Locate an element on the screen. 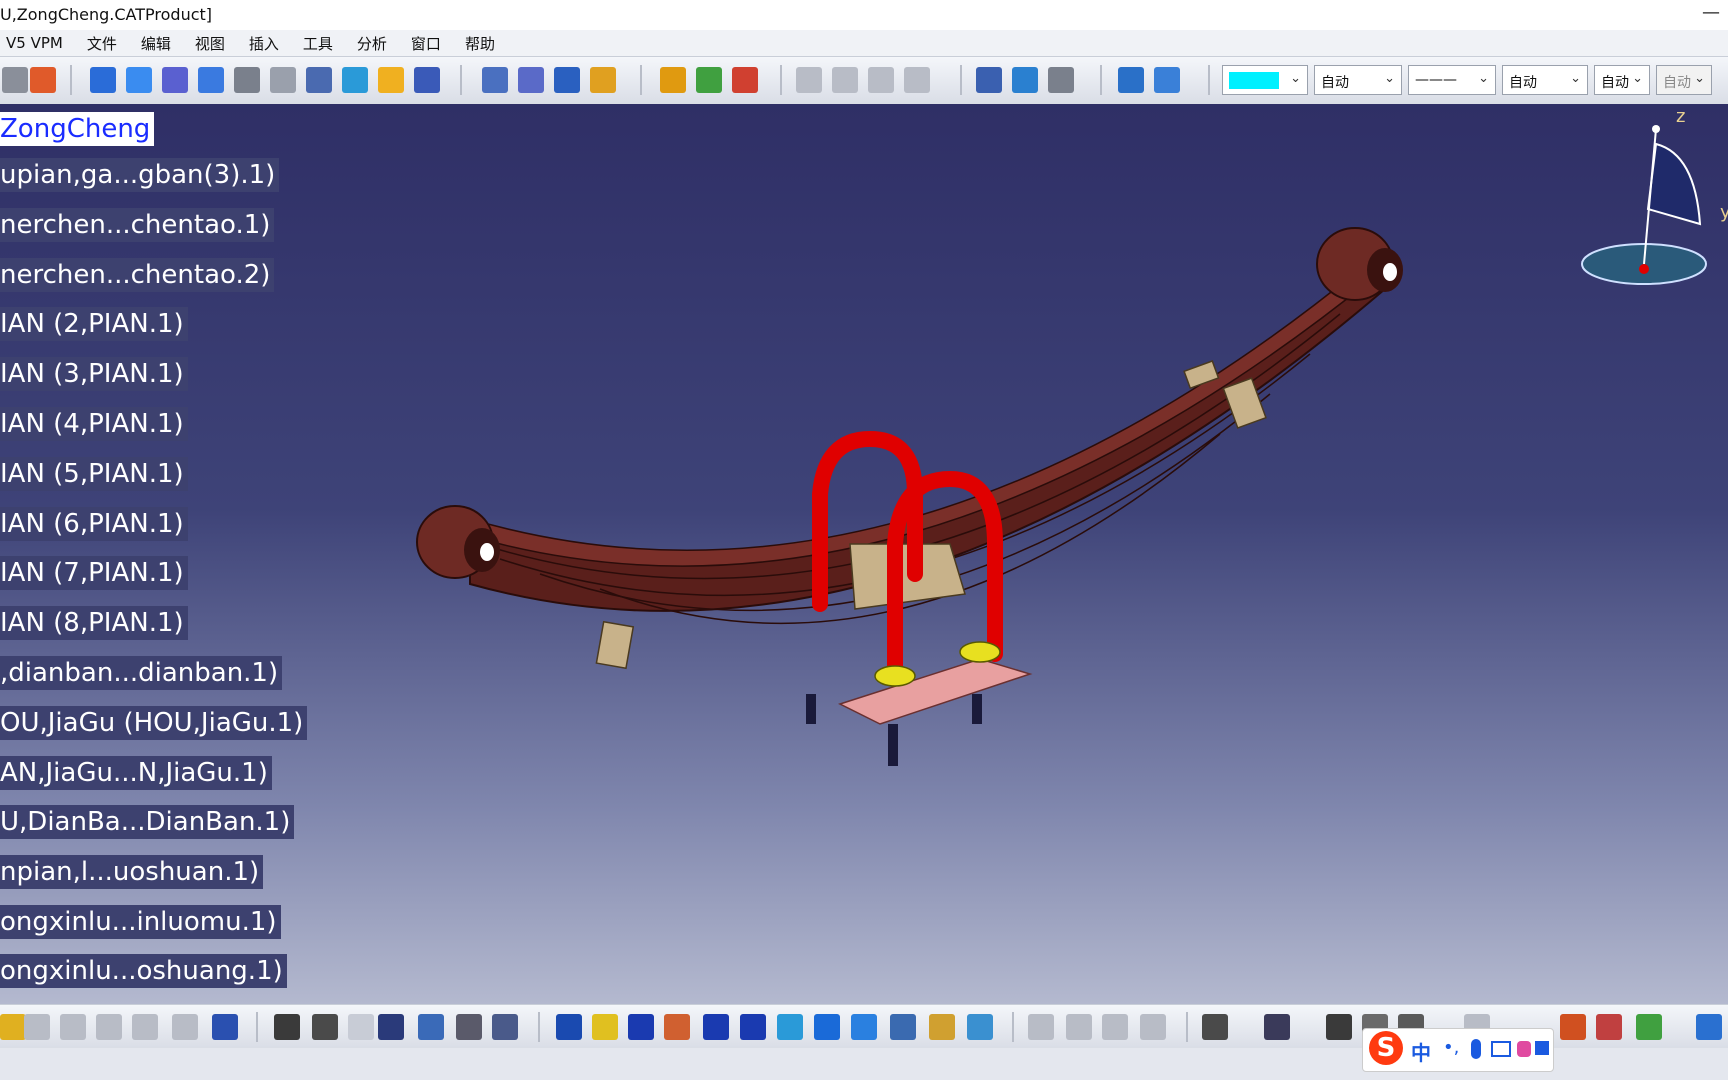 The width and height of the screenshot is (1728, 1080). swap-visible-icon is located at coordinates (980, 1027).